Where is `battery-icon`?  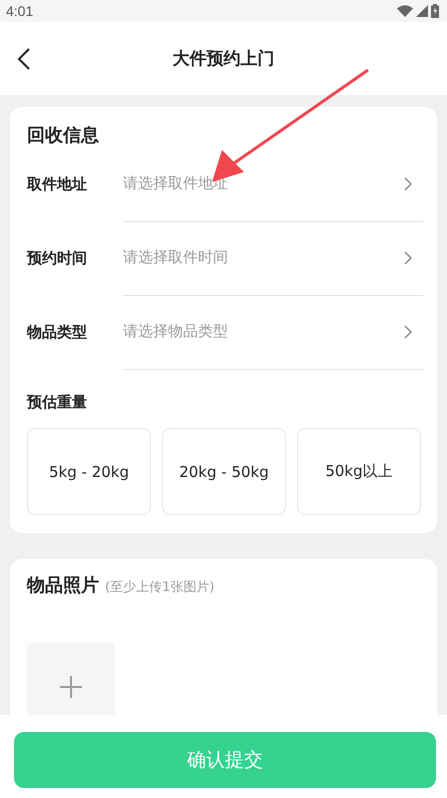
battery-icon is located at coordinates (435, 11).